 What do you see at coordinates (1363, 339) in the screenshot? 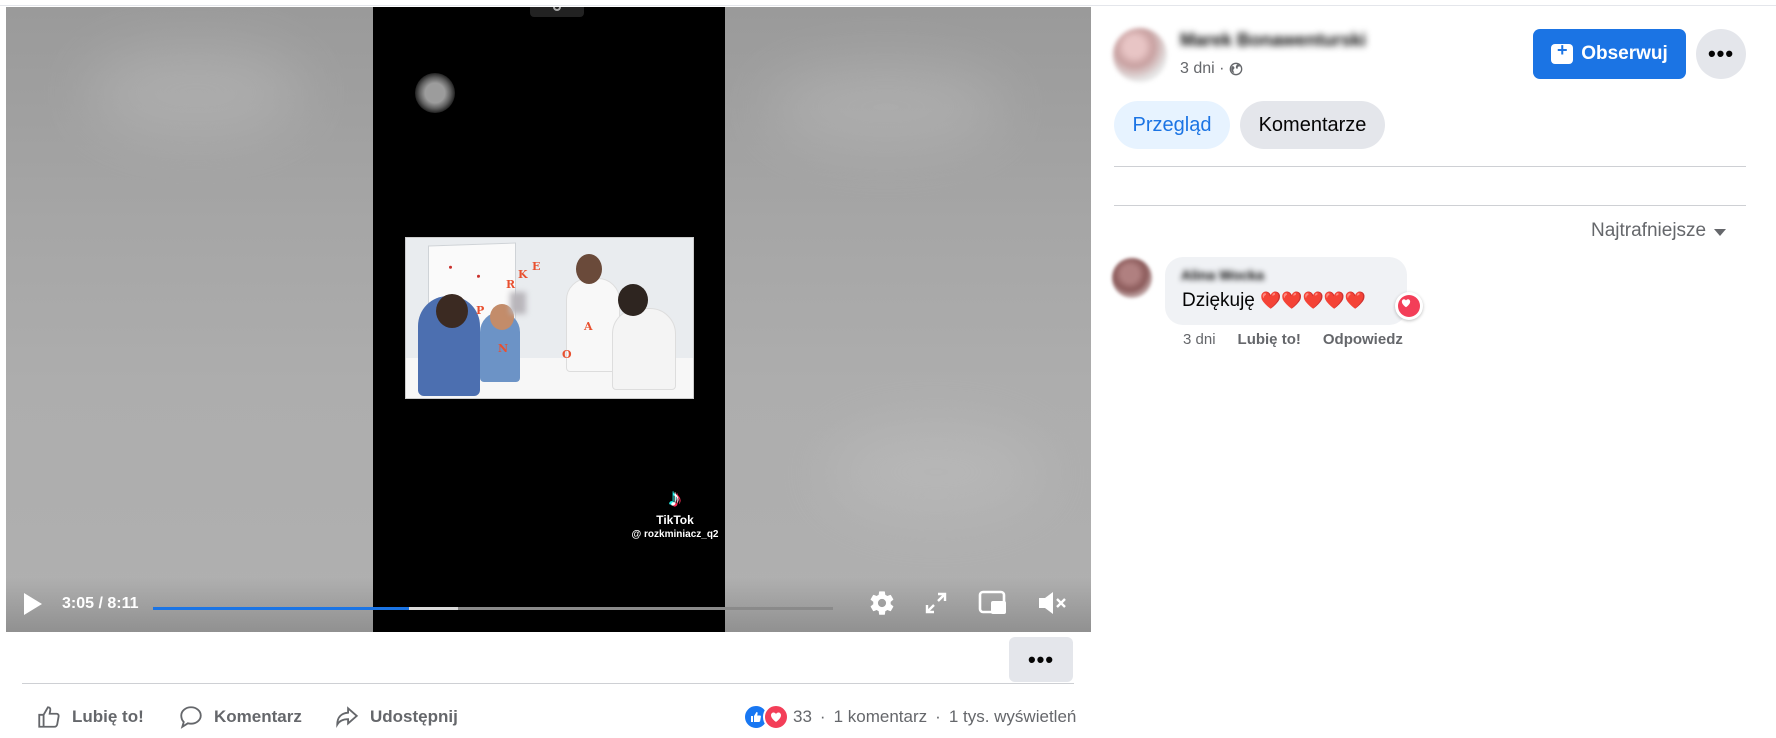
I see `comment-reply-link: Odpowiedz` at bounding box center [1363, 339].